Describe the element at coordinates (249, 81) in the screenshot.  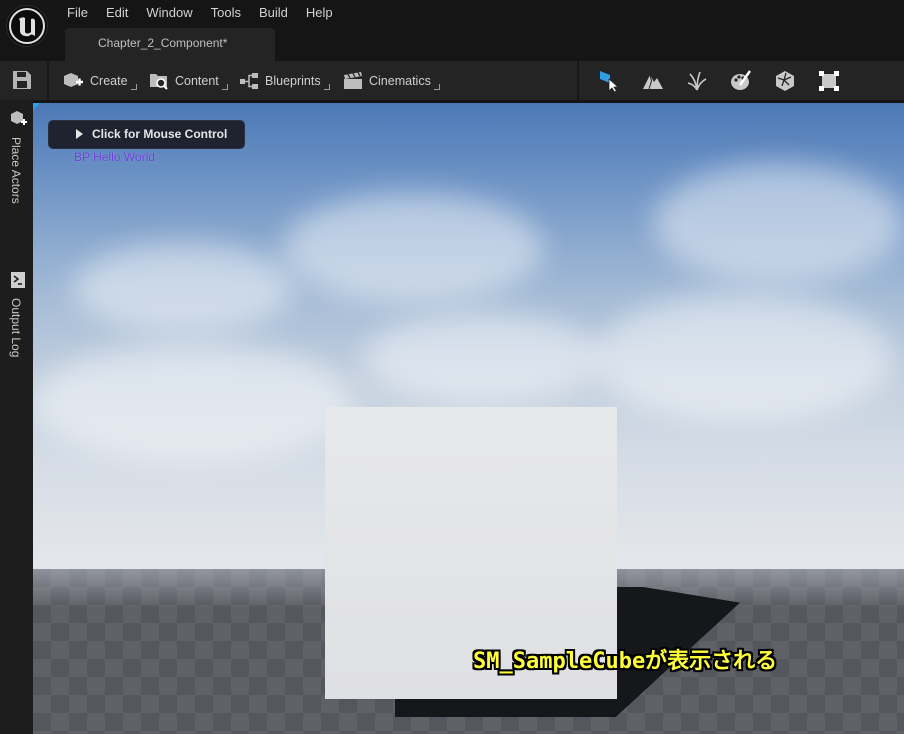
I see `blueprint-icon` at that location.